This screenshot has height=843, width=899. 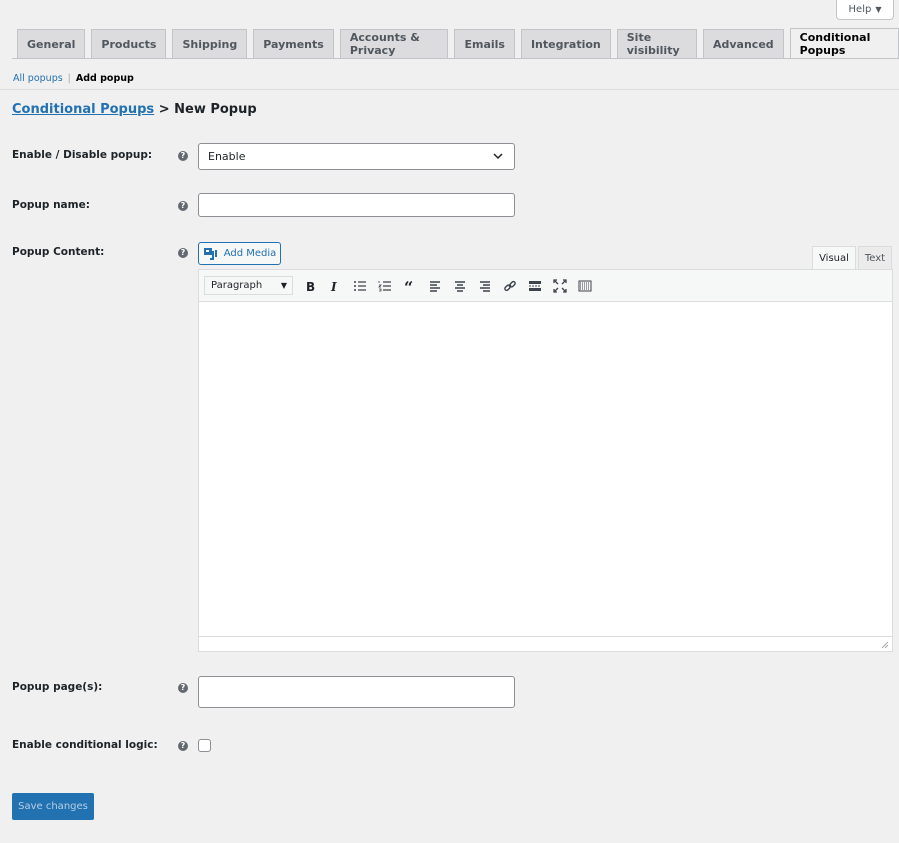 What do you see at coordinates (565, 43) in the screenshot?
I see `tab-integration: Integration` at bounding box center [565, 43].